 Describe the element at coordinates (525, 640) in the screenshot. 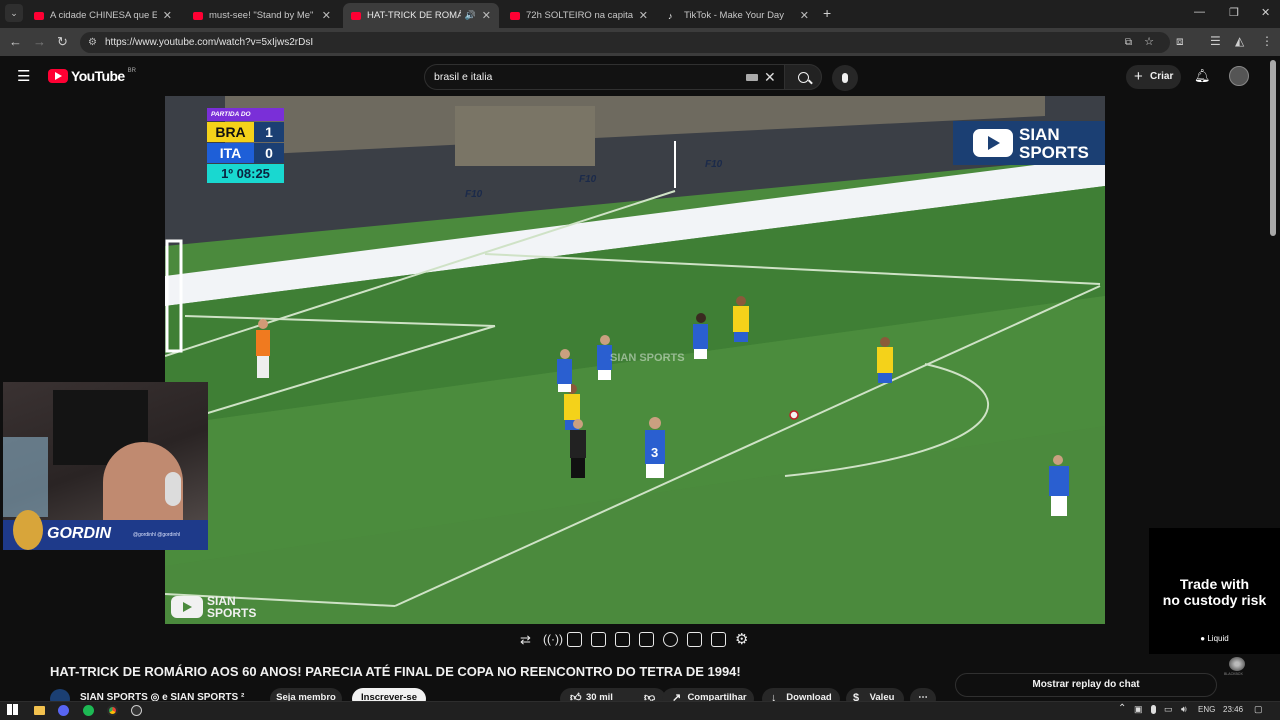

I see `loop-icon: ⇄` at that location.